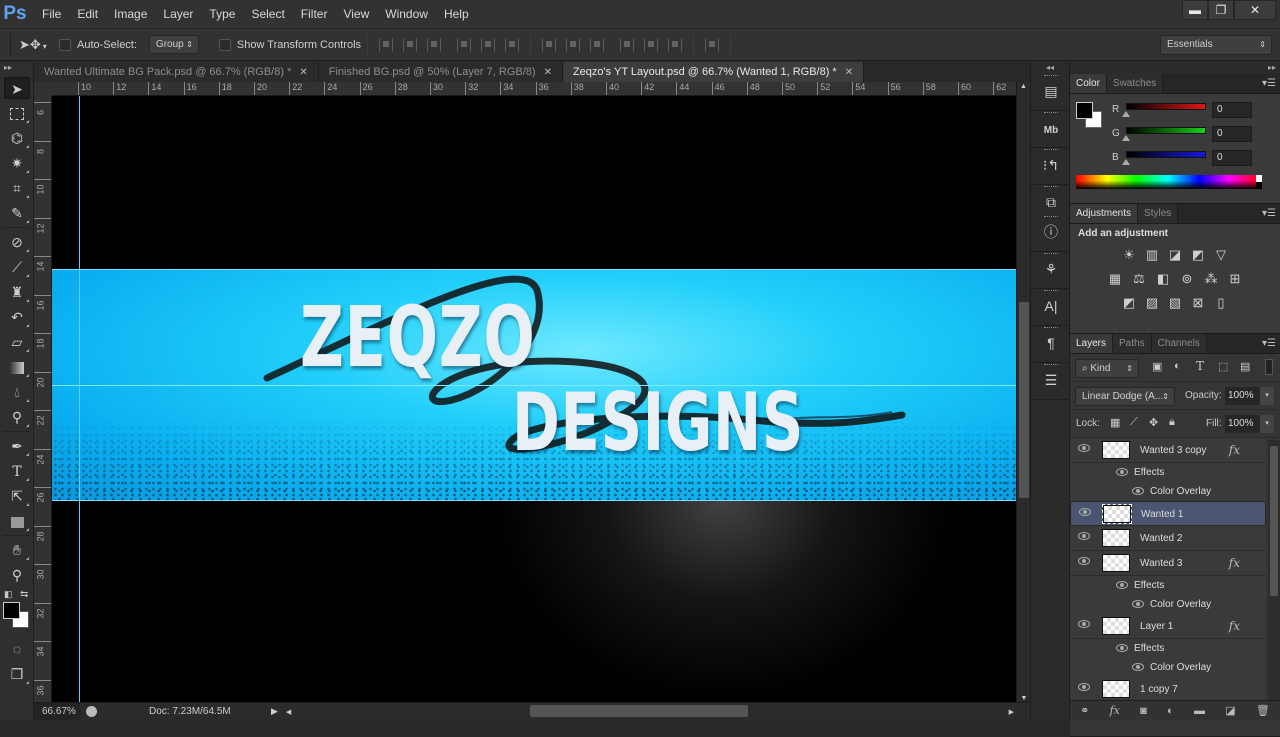  What do you see at coordinates (548, 72) in the screenshot?
I see `close-tab-icon: ✕` at bounding box center [548, 72].